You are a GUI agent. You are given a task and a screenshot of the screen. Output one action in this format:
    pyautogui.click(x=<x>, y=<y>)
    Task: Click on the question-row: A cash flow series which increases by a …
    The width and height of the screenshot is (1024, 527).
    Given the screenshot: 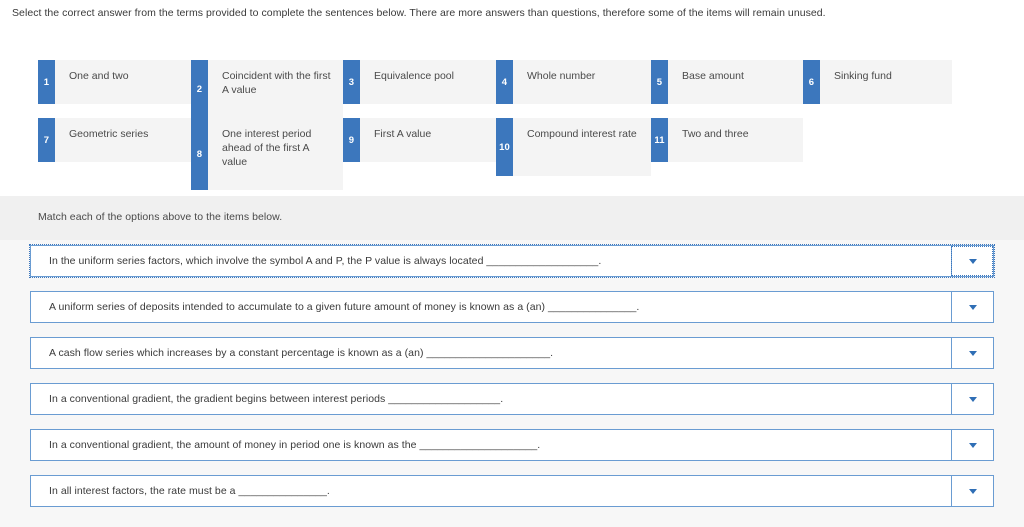 What is the action you would take?
    pyautogui.click(x=512, y=353)
    